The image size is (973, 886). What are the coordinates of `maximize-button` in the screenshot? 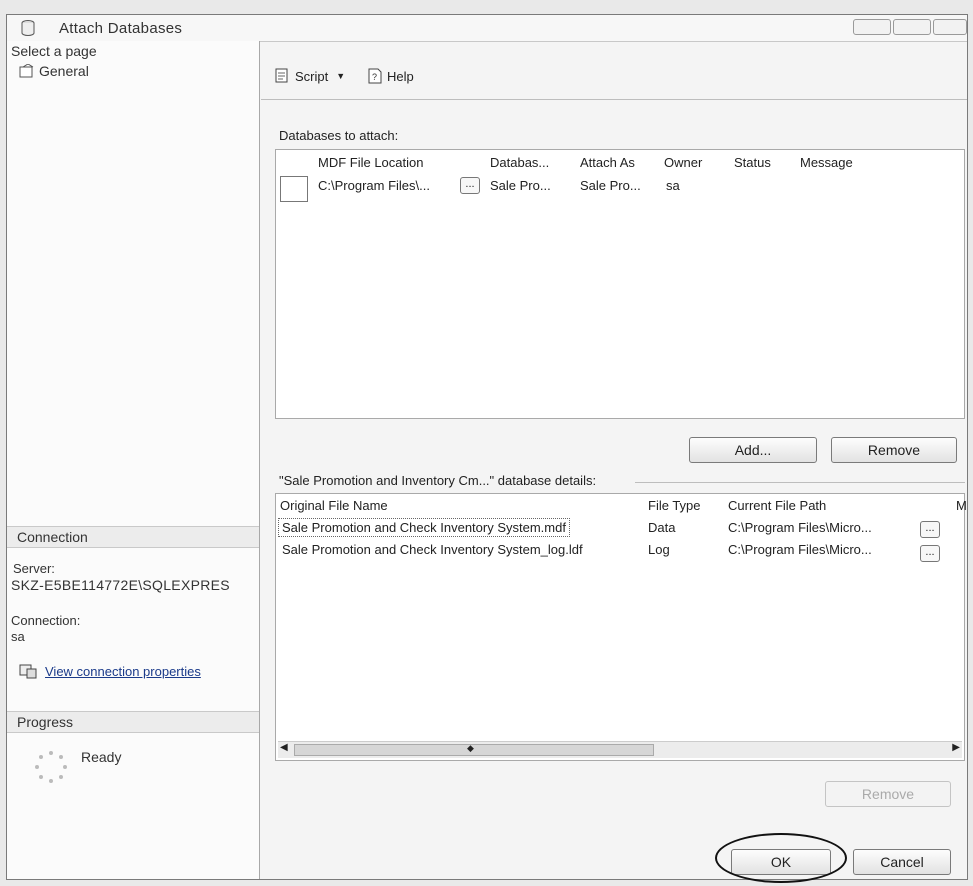 It's located at (912, 27).